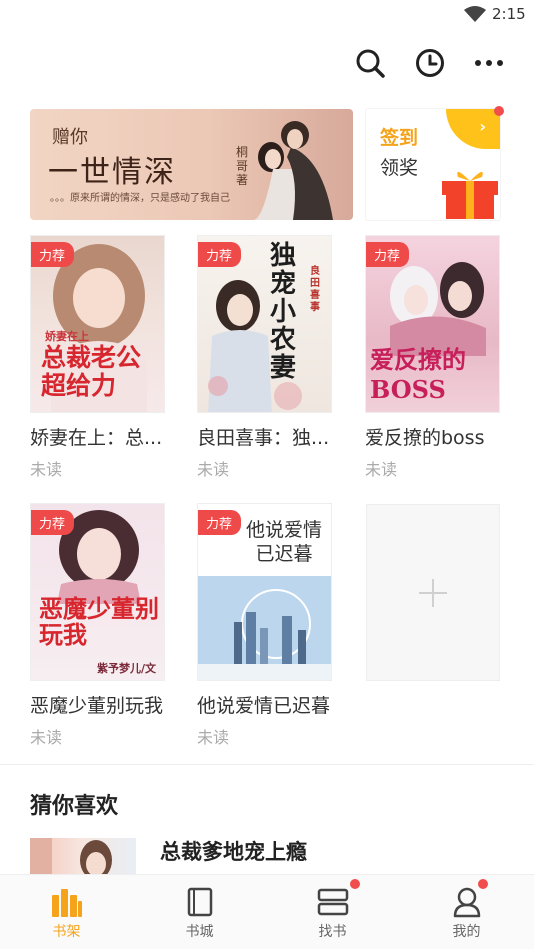 The image size is (534, 950). I want to click on banner-subtitle: 。。。原来所谓的情深，只是感动了我自己, so click(140, 198).